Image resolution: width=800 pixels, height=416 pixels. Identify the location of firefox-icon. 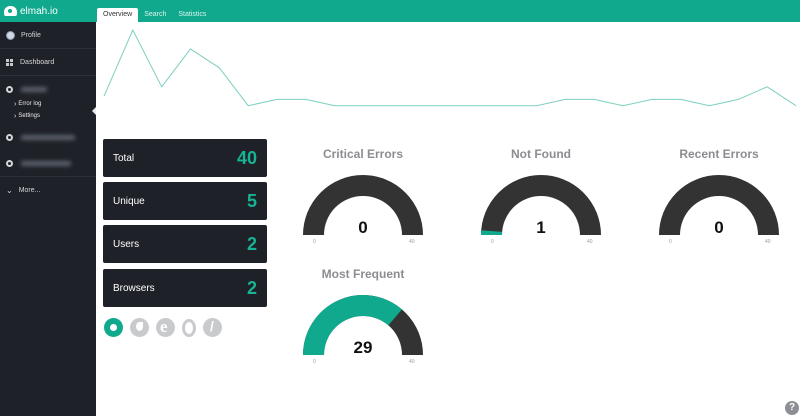
(139, 327).